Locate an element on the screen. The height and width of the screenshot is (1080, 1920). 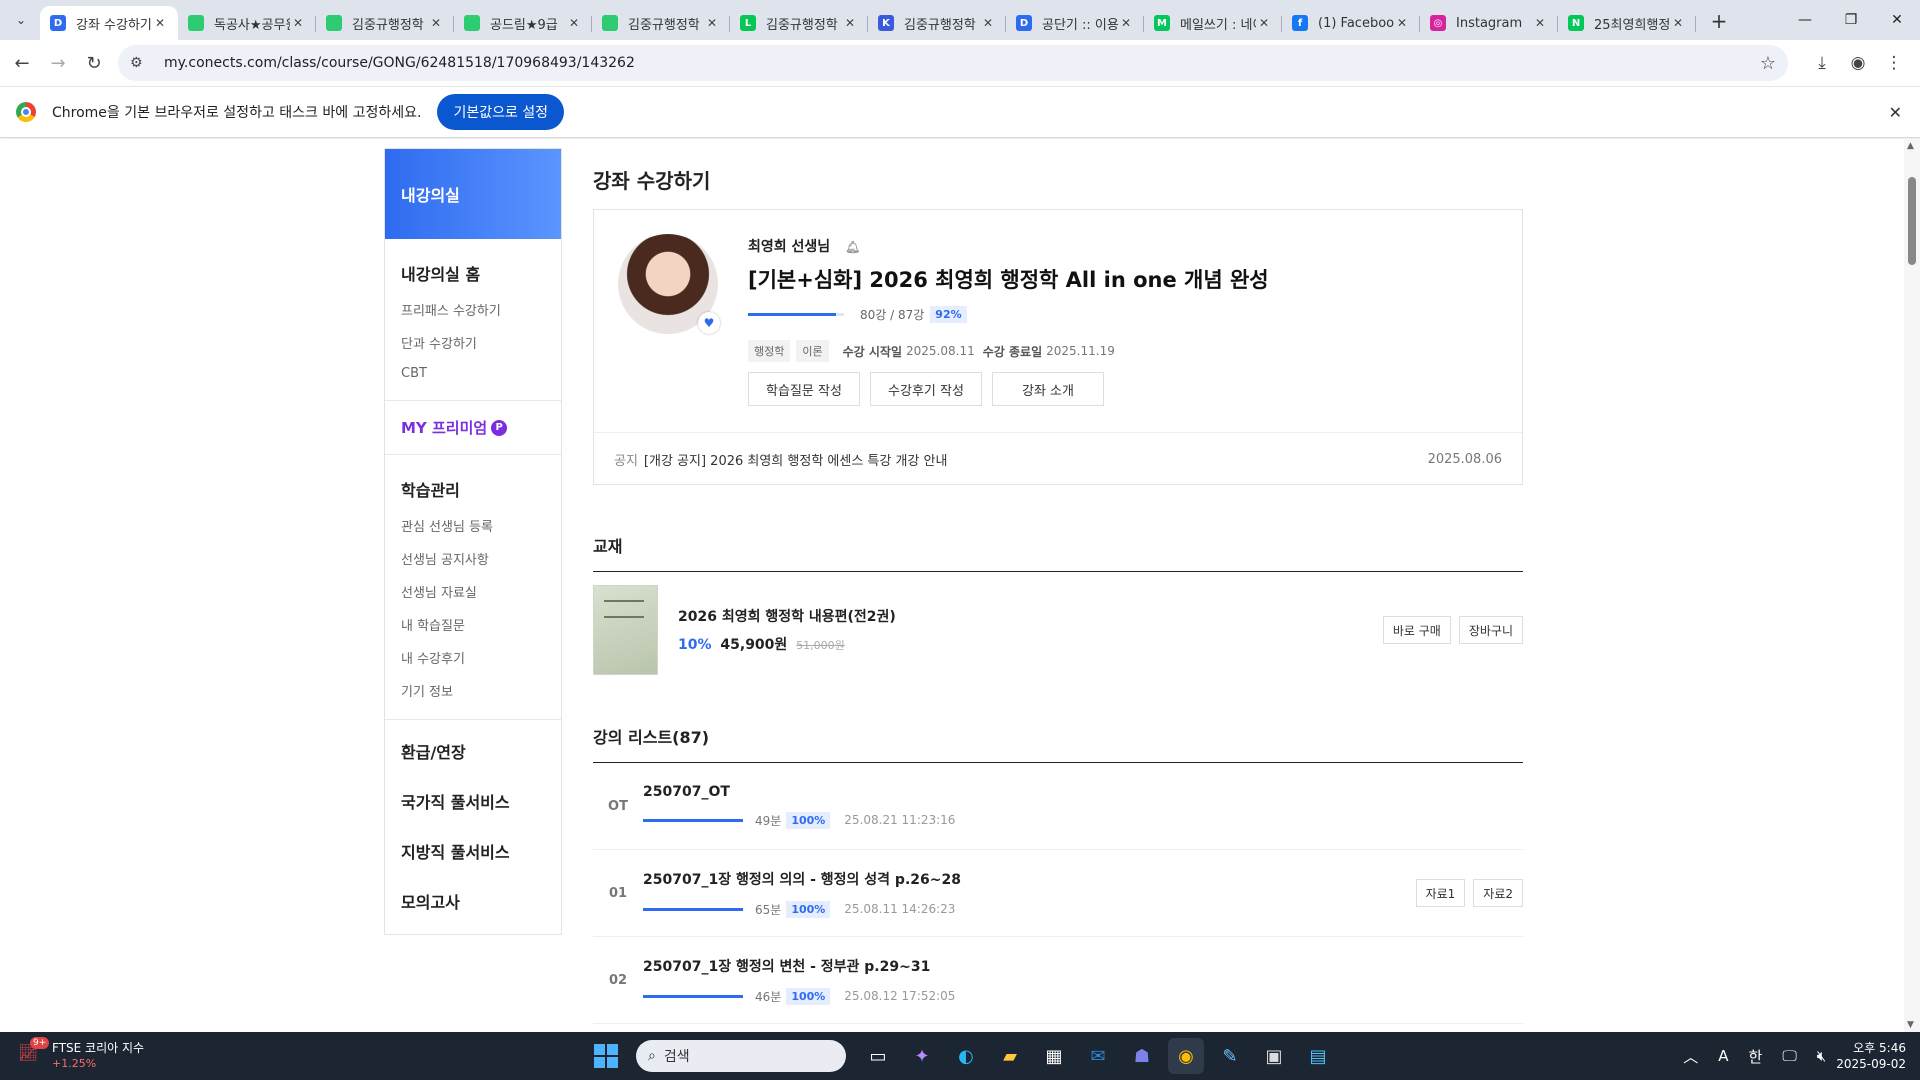
page-scrollbar: ▲ ▼ is located at coordinates (1912, 585).